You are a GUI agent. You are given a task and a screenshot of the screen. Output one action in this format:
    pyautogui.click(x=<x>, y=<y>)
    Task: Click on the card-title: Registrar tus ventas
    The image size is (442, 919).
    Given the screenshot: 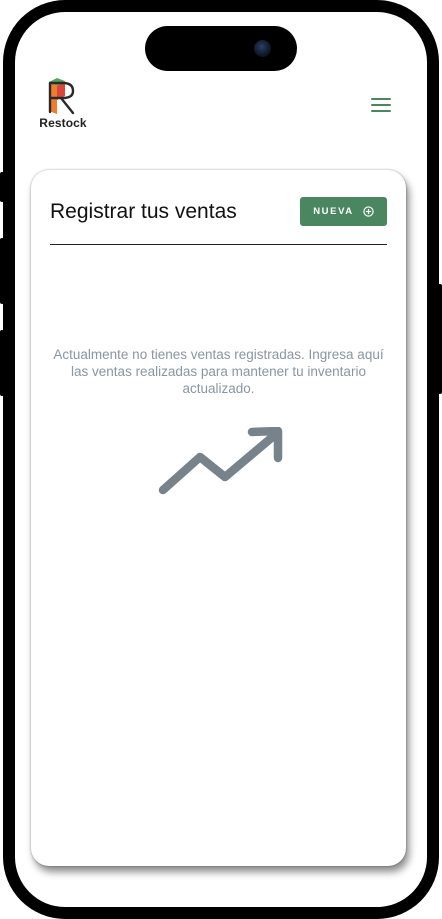 What is the action you would take?
    pyautogui.click(x=143, y=211)
    